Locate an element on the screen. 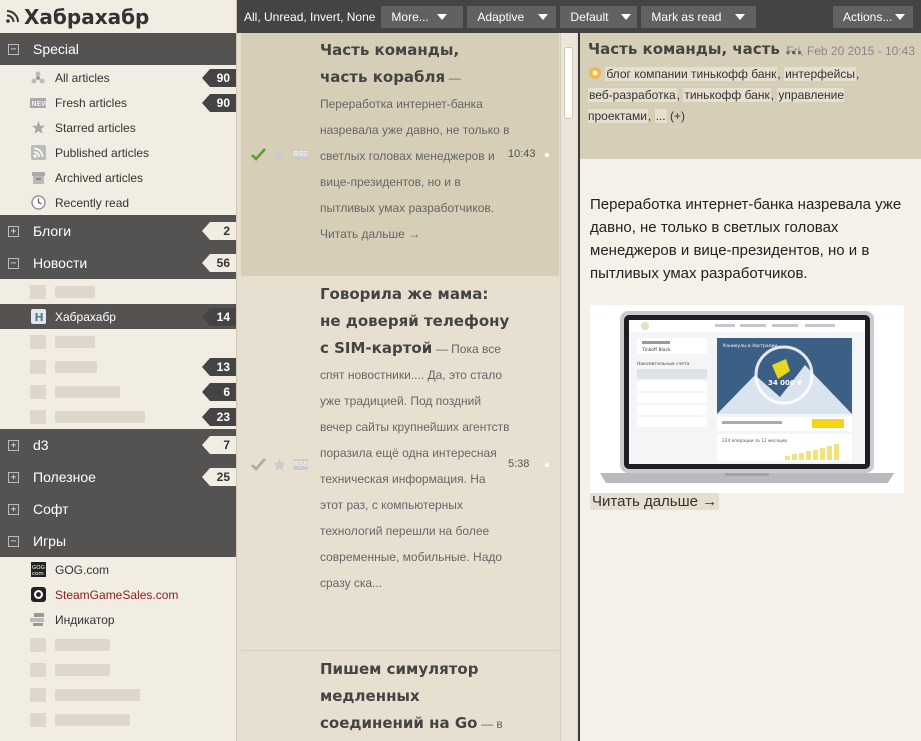  select-invert-link: Invert is located at coordinates (325, 17).